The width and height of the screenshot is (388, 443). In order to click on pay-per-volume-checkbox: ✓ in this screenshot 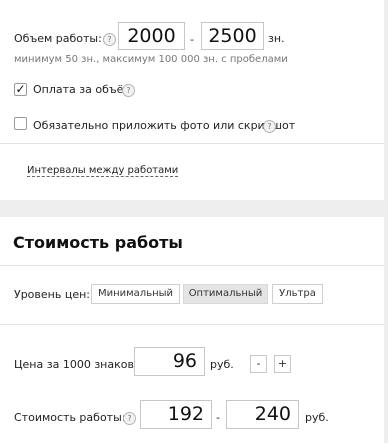, I will do `click(20, 89)`.